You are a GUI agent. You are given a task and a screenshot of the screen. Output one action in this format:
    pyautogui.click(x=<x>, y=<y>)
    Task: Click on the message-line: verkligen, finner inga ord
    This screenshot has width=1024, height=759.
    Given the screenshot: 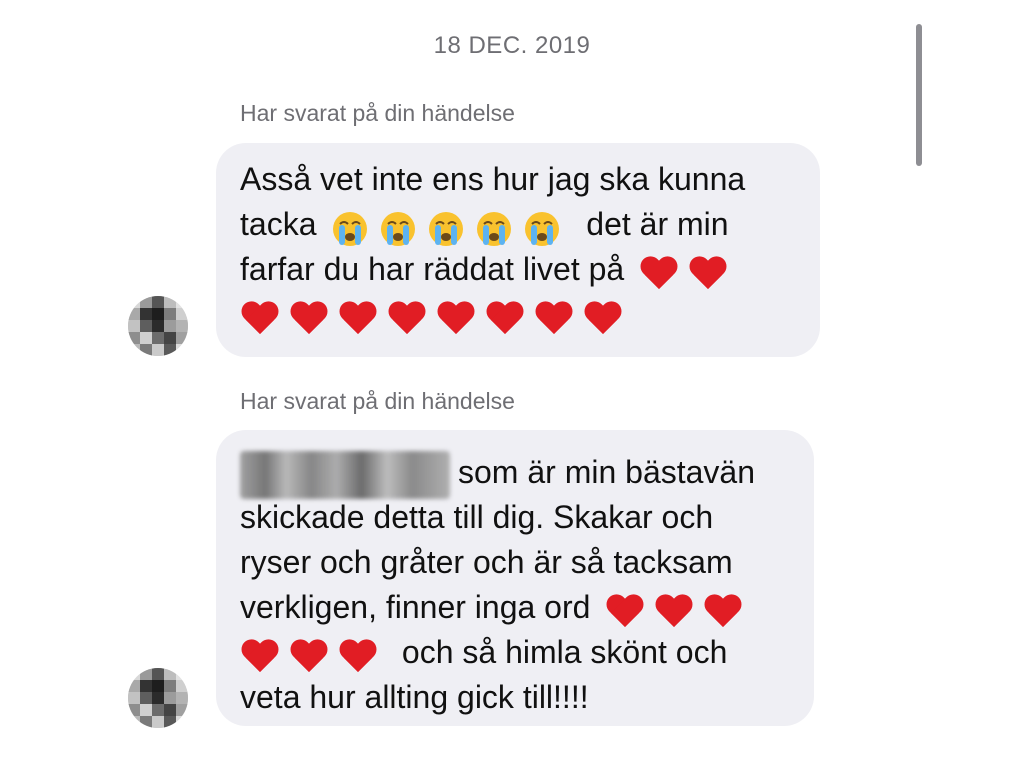 What is the action you would take?
    pyautogui.click(x=515, y=607)
    